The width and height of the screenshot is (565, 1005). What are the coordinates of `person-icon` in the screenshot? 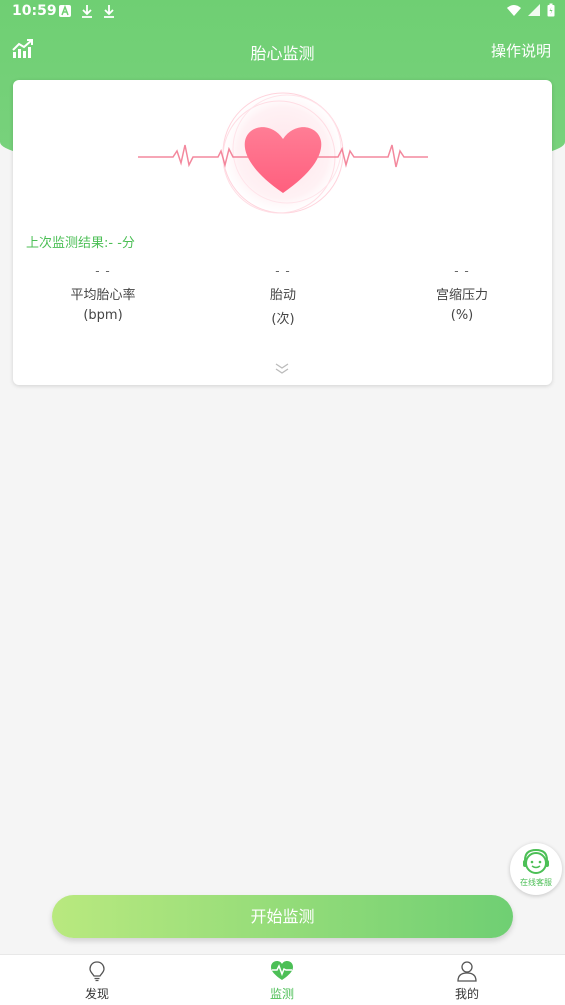 It's located at (467, 971).